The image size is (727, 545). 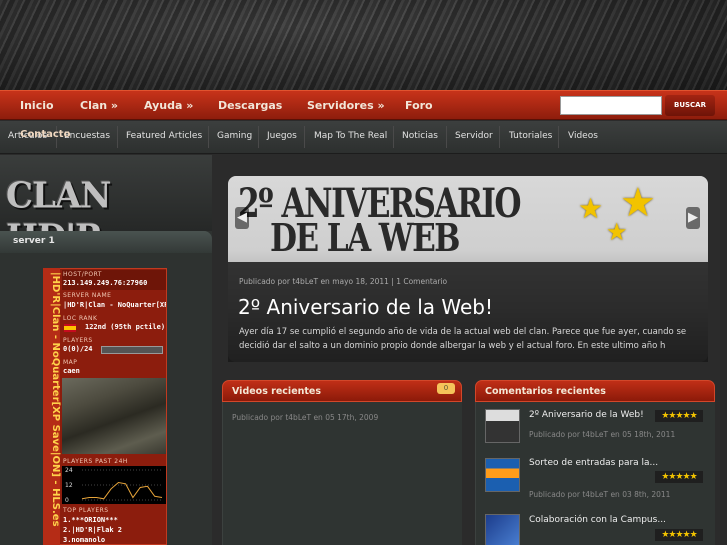 I want to click on map-label: MAP, so click(x=70, y=362).